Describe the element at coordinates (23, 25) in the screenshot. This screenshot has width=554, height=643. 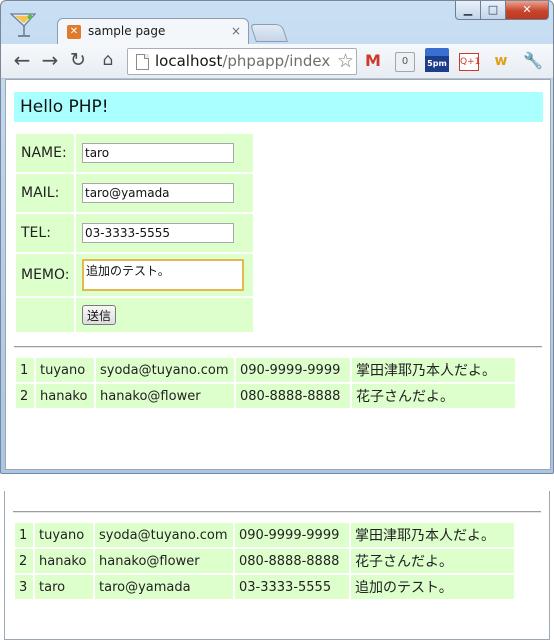
I see `browser-logo-icon` at that location.